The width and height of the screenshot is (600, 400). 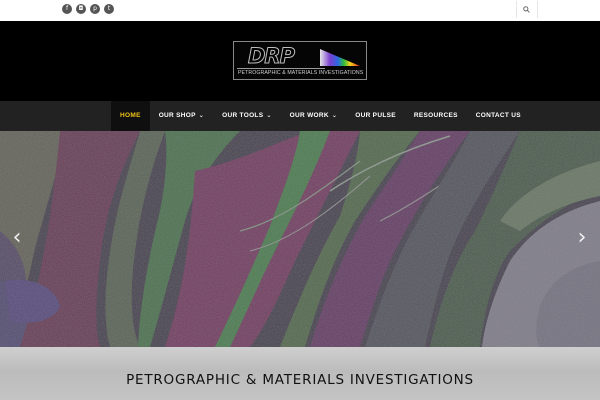 I want to click on nav-item-home: HOME, so click(x=130, y=116).